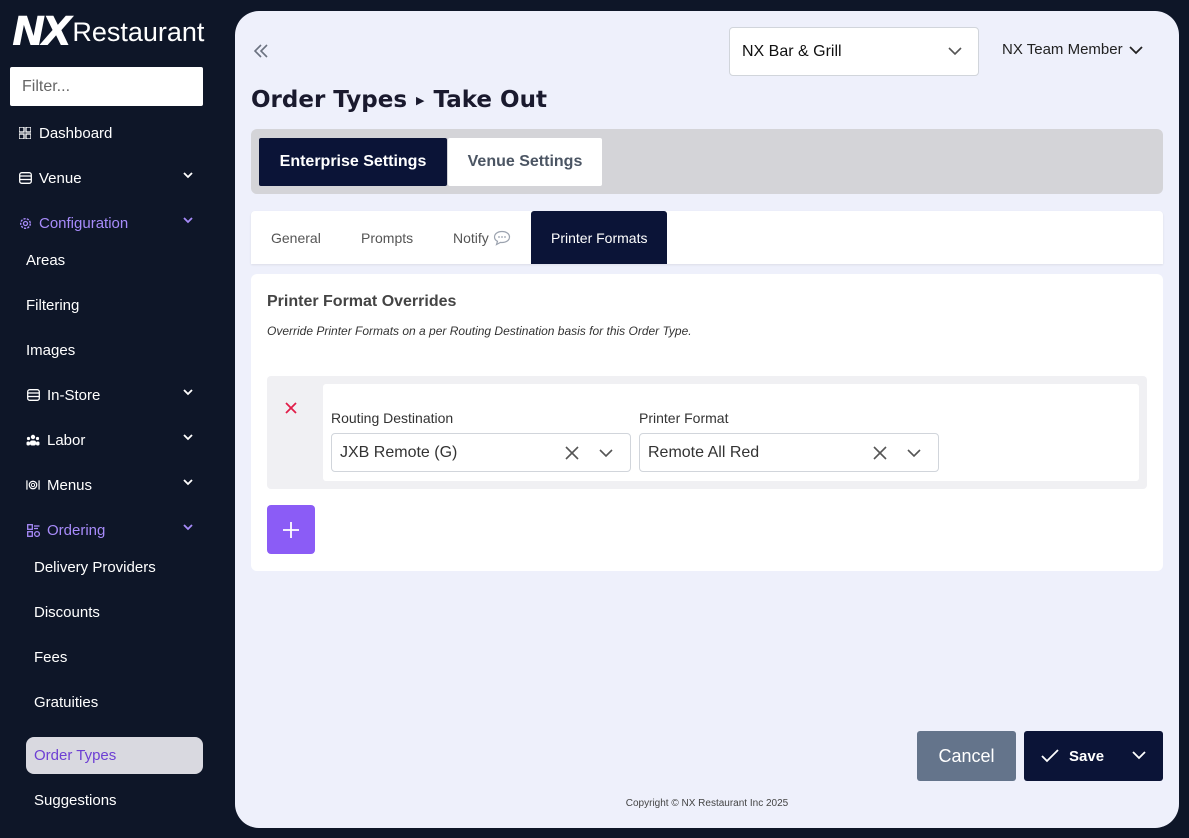 The height and width of the screenshot is (838, 1189). Describe the element at coordinates (1087, 756) in the screenshot. I see `save-label: Save` at that location.